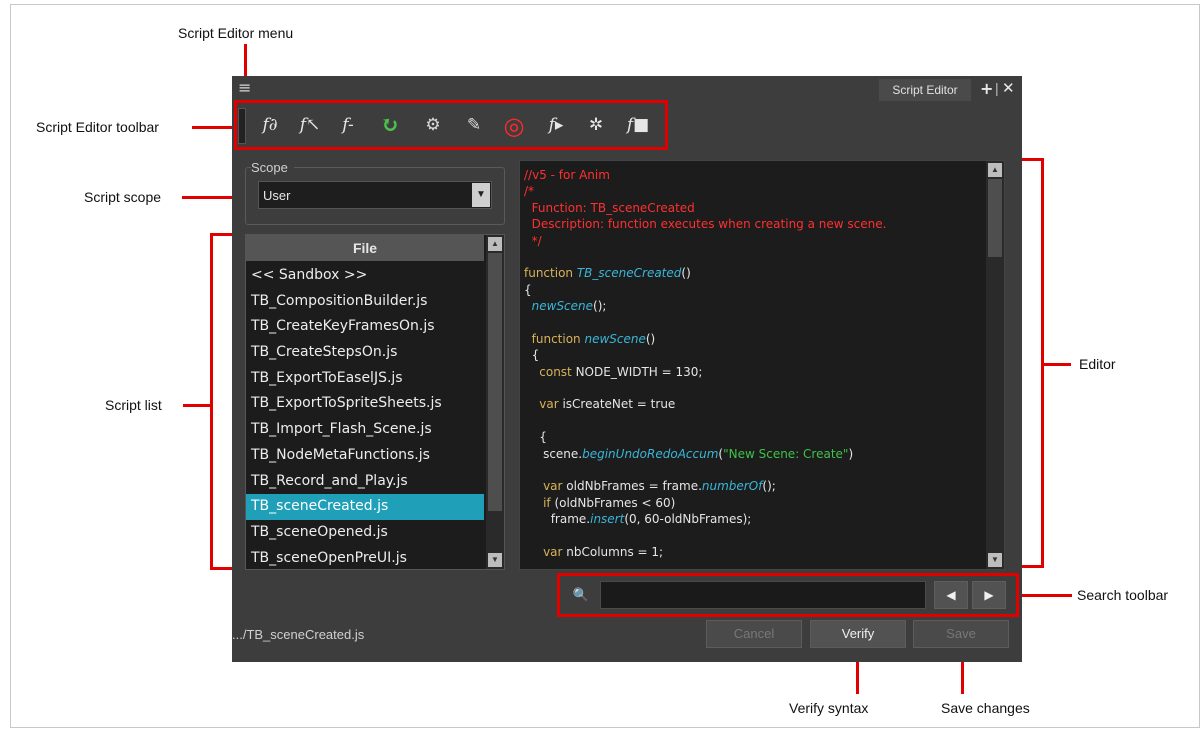 The height and width of the screenshot is (732, 1204). What do you see at coordinates (634, 486) in the screenshot?
I see `code-token: oldNbFrames = frame.` at bounding box center [634, 486].